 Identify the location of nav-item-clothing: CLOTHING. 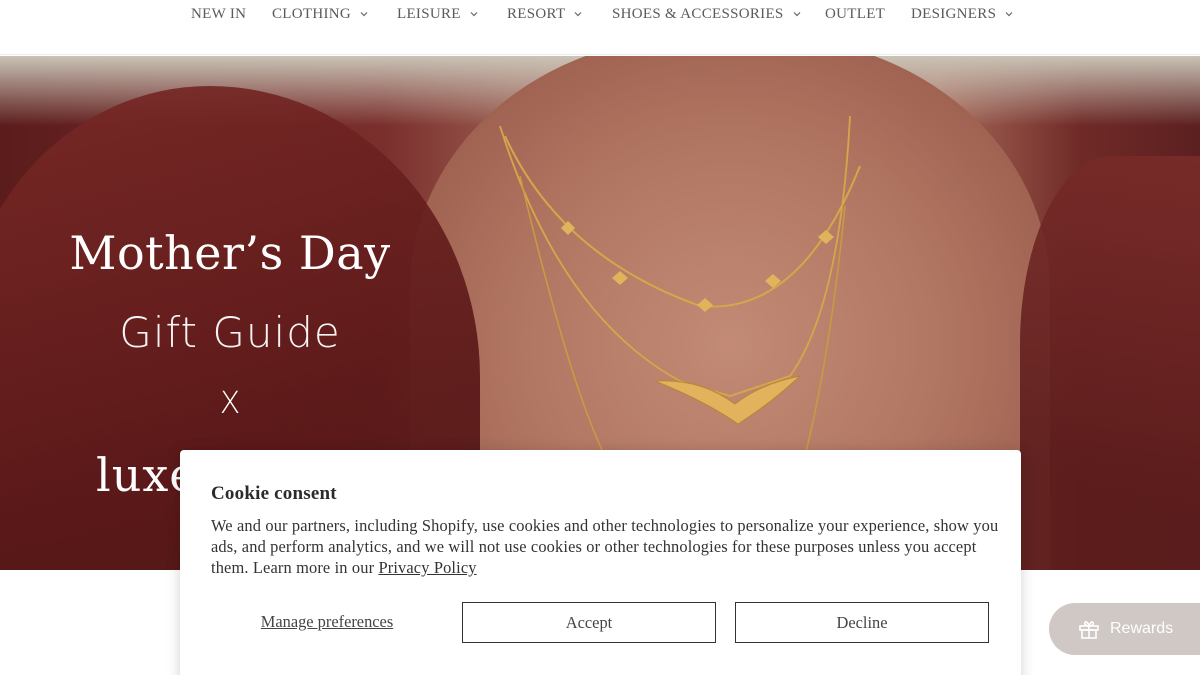
(320, 14).